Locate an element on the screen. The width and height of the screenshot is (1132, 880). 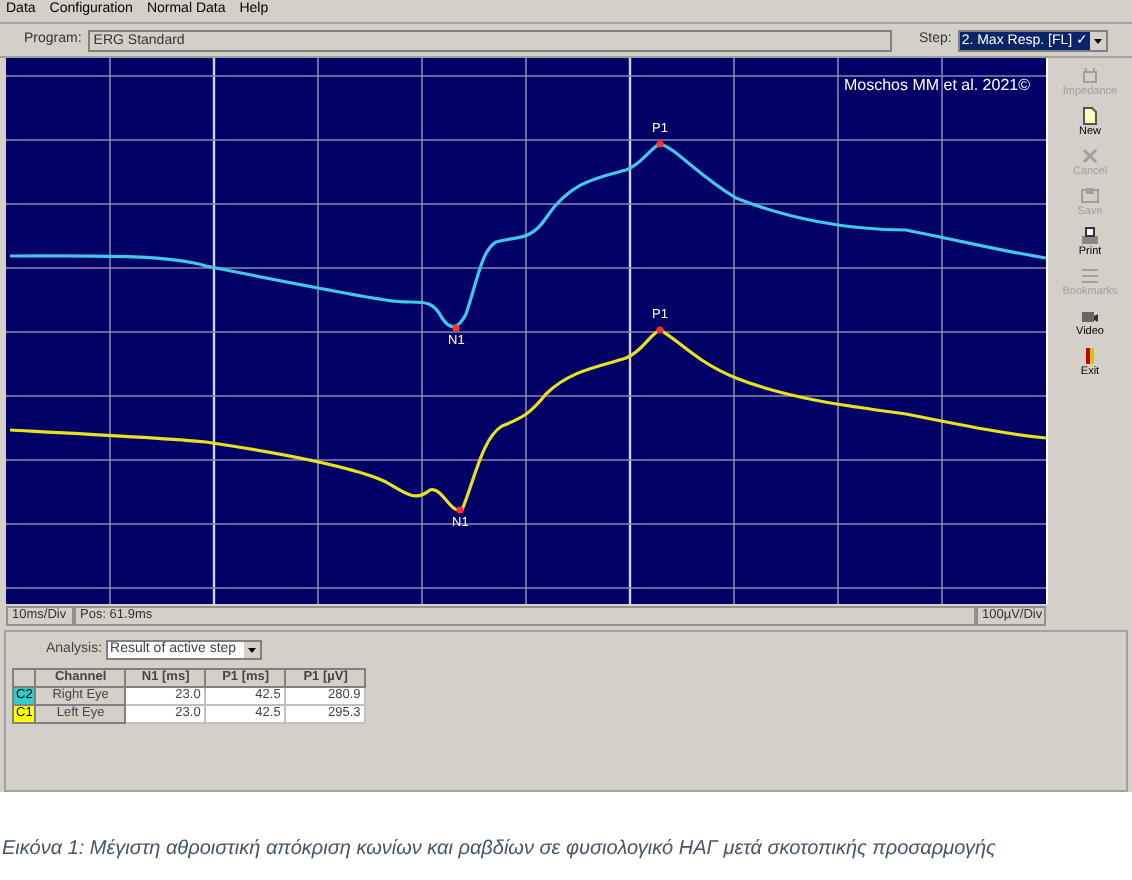
list-icon is located at coordinates (1089, 276).